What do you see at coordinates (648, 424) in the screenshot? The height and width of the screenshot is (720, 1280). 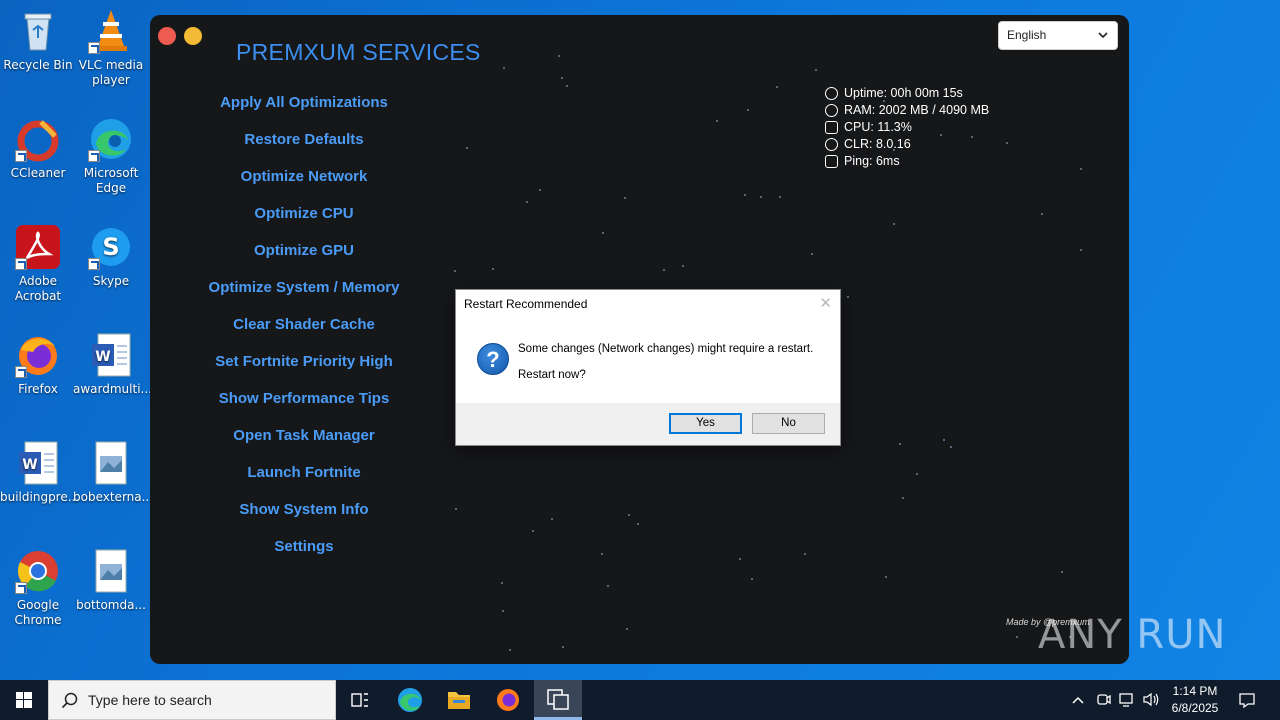 I see `dialog-button-bar: Yes No` at bounding box center [648, 424].